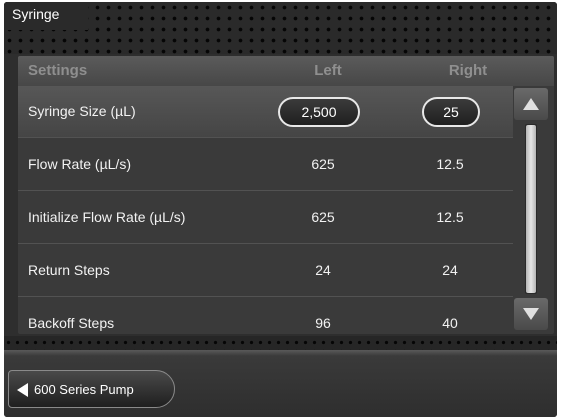 The height and width of the screenshot is (419, 561). Describe the element at coordinates (79, 164) in the screenshot. I see `row-label: Flow Rate (µL/s)` at that location.